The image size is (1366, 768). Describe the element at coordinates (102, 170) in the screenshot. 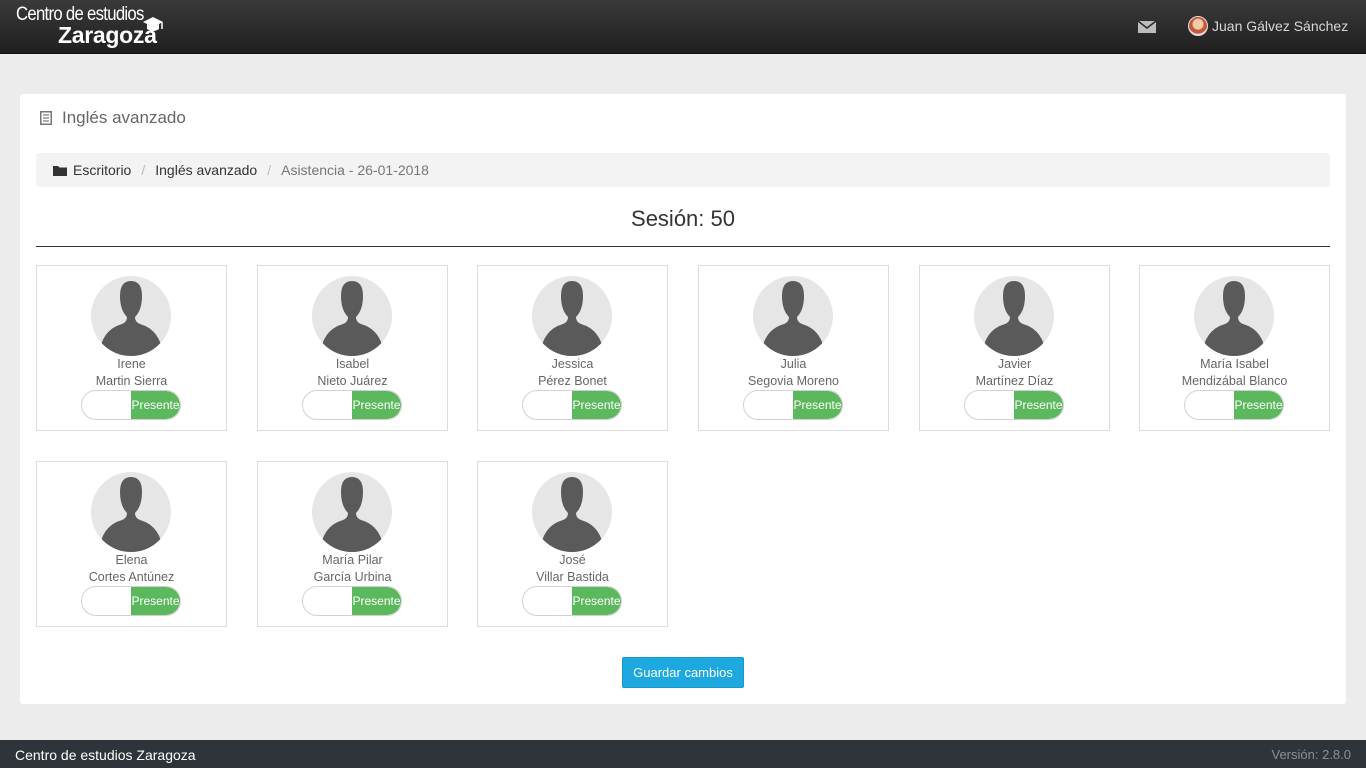

I see `breadcrumb-escritorio: Escritorio` at that location.